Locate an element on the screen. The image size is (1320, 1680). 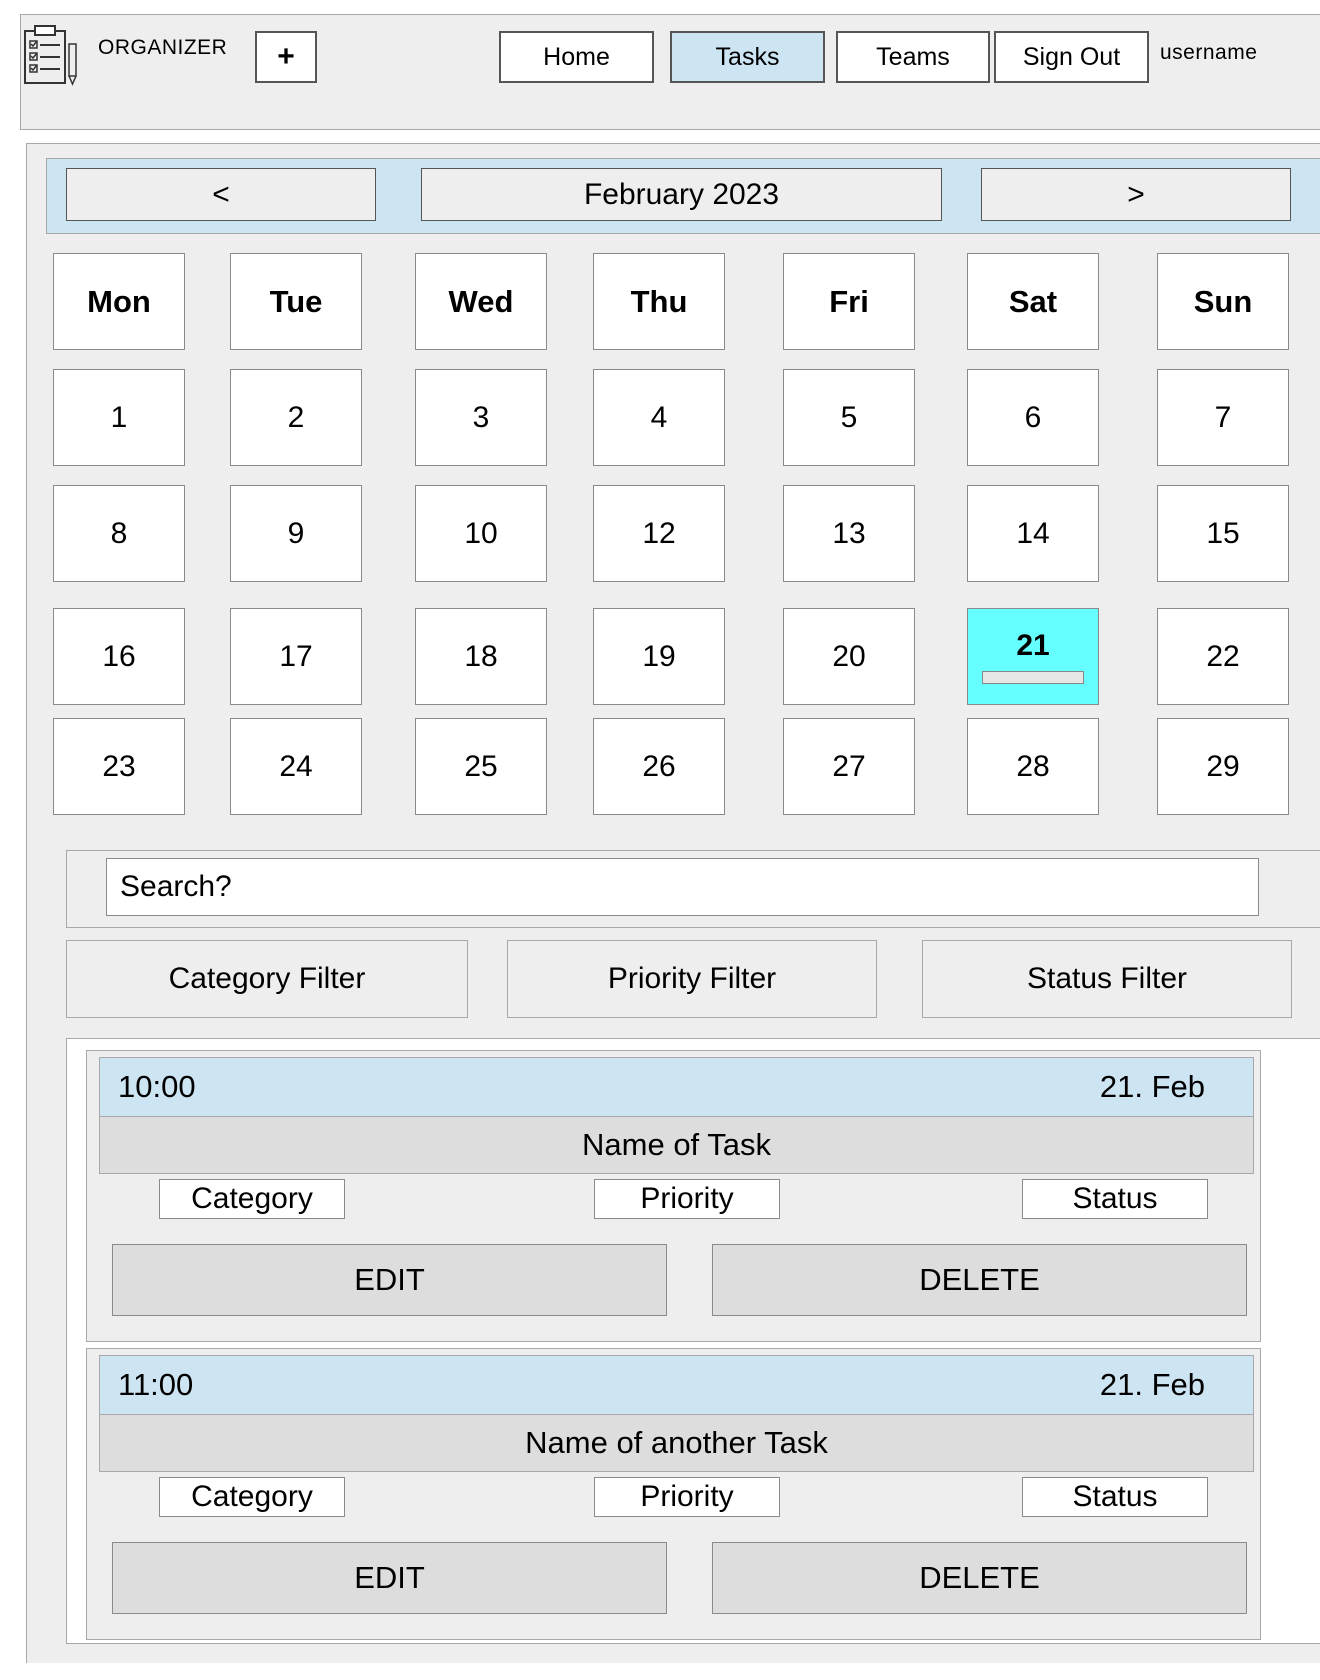
calendar-day: 1 is located at coordinates (119, 417).